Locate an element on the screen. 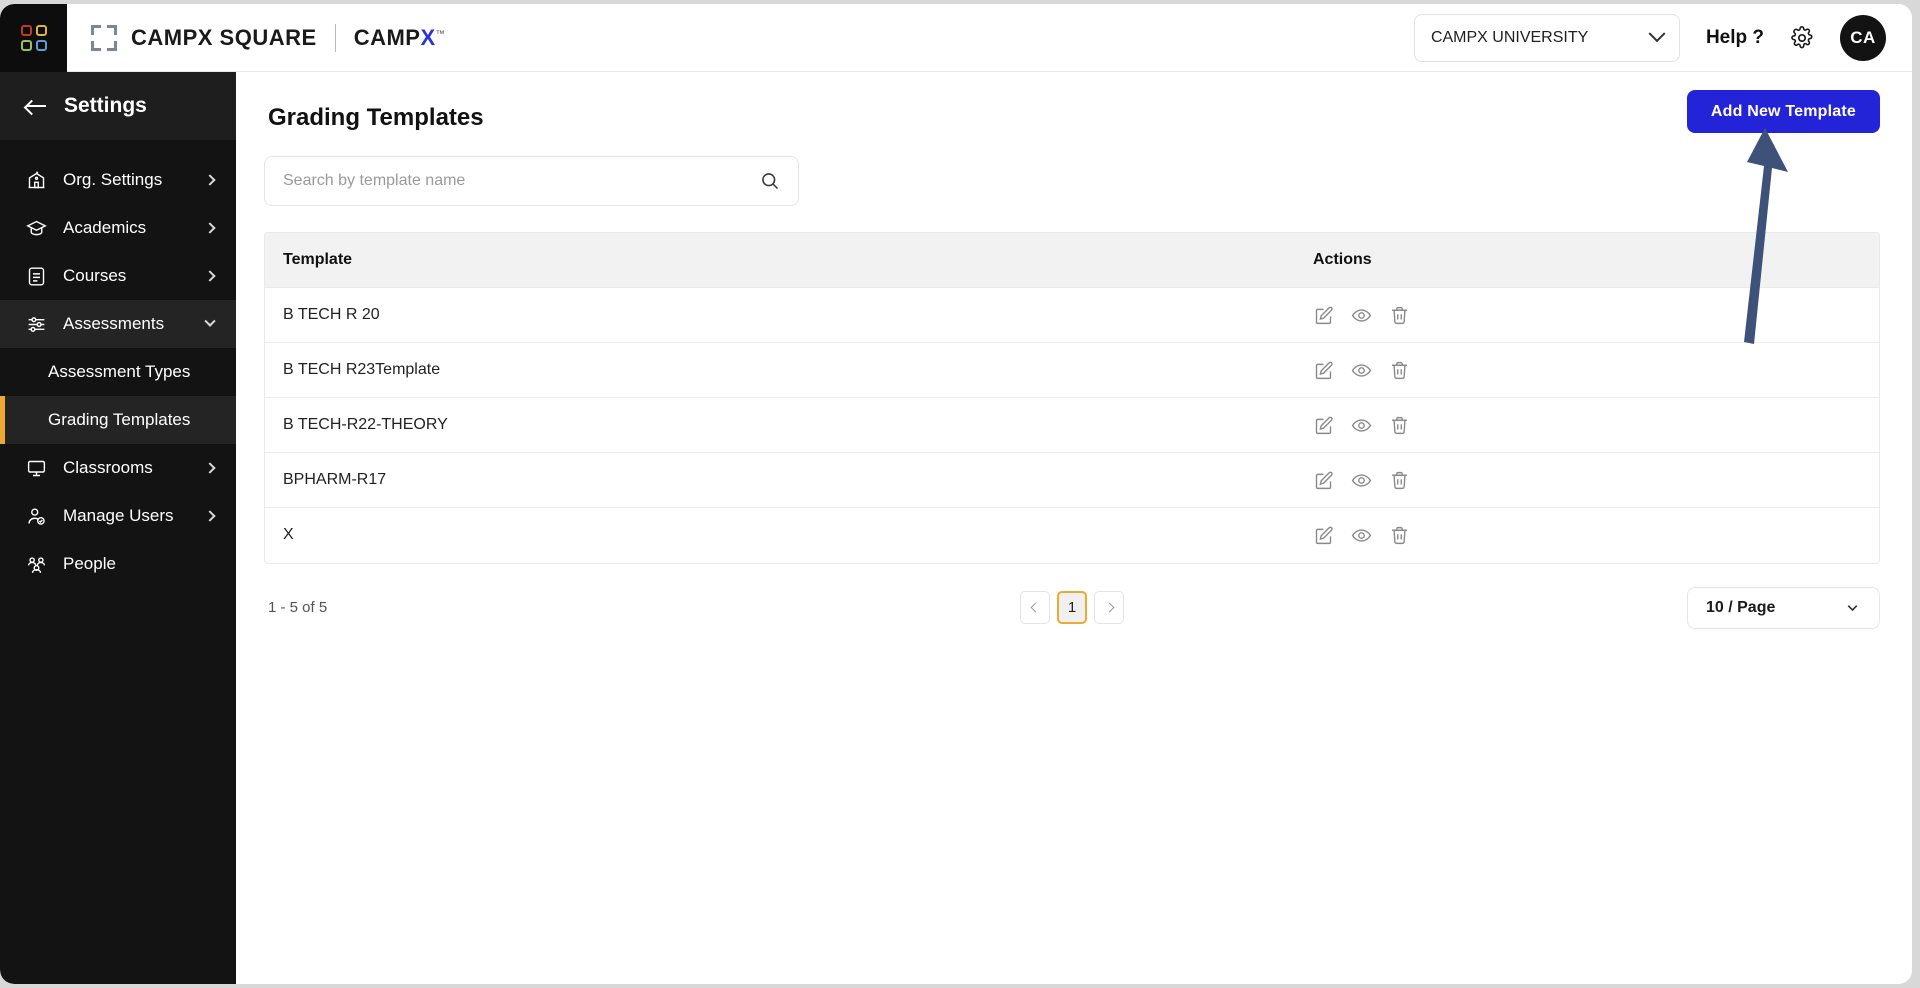  sliders-icon is located at coordinates (36, 324).